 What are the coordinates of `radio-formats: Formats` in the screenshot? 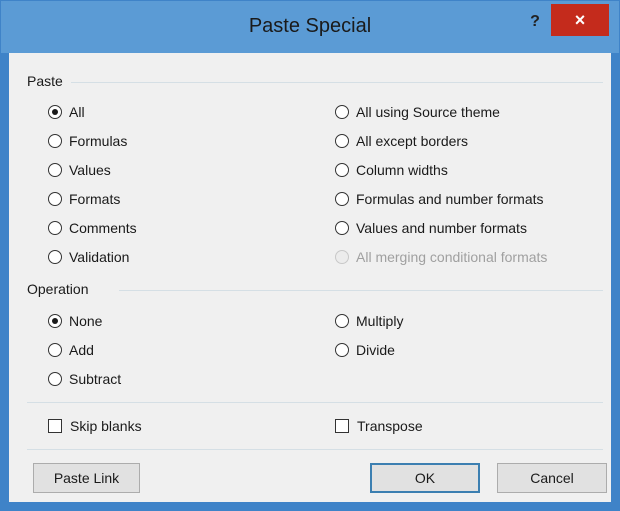 It's located at (84, 199).